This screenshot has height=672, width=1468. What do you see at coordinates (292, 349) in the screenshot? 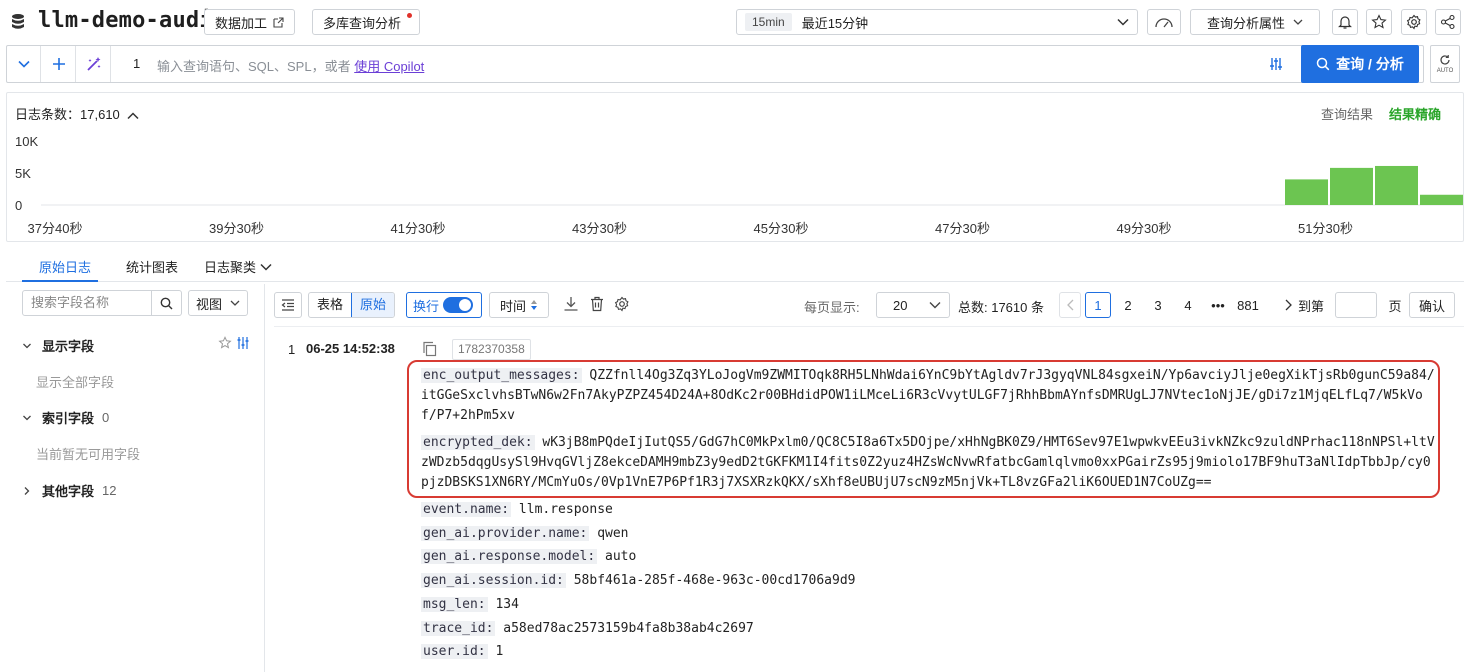
I see `entry-index: 1` at bounding box center [292, 349].